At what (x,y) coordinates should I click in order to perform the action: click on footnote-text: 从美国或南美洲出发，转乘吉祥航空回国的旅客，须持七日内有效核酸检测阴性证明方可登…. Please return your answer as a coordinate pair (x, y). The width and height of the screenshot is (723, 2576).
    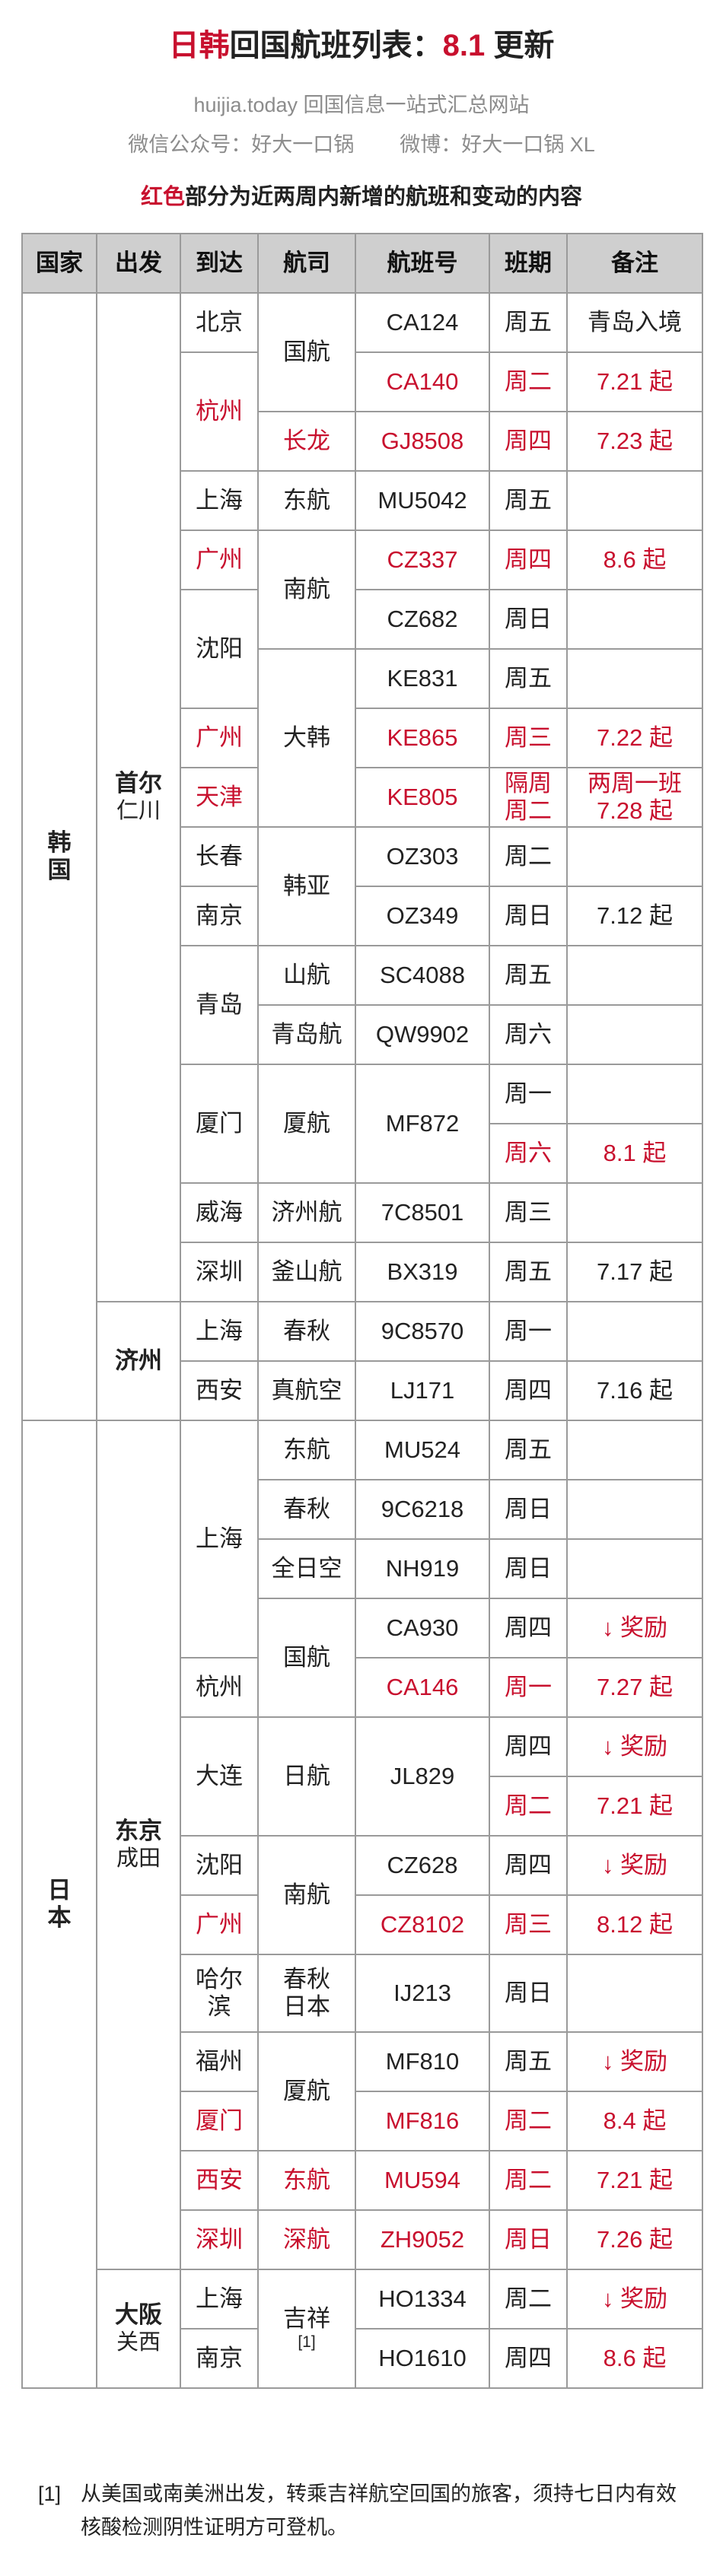
    Looking at the image, I should click on (379, 2510).